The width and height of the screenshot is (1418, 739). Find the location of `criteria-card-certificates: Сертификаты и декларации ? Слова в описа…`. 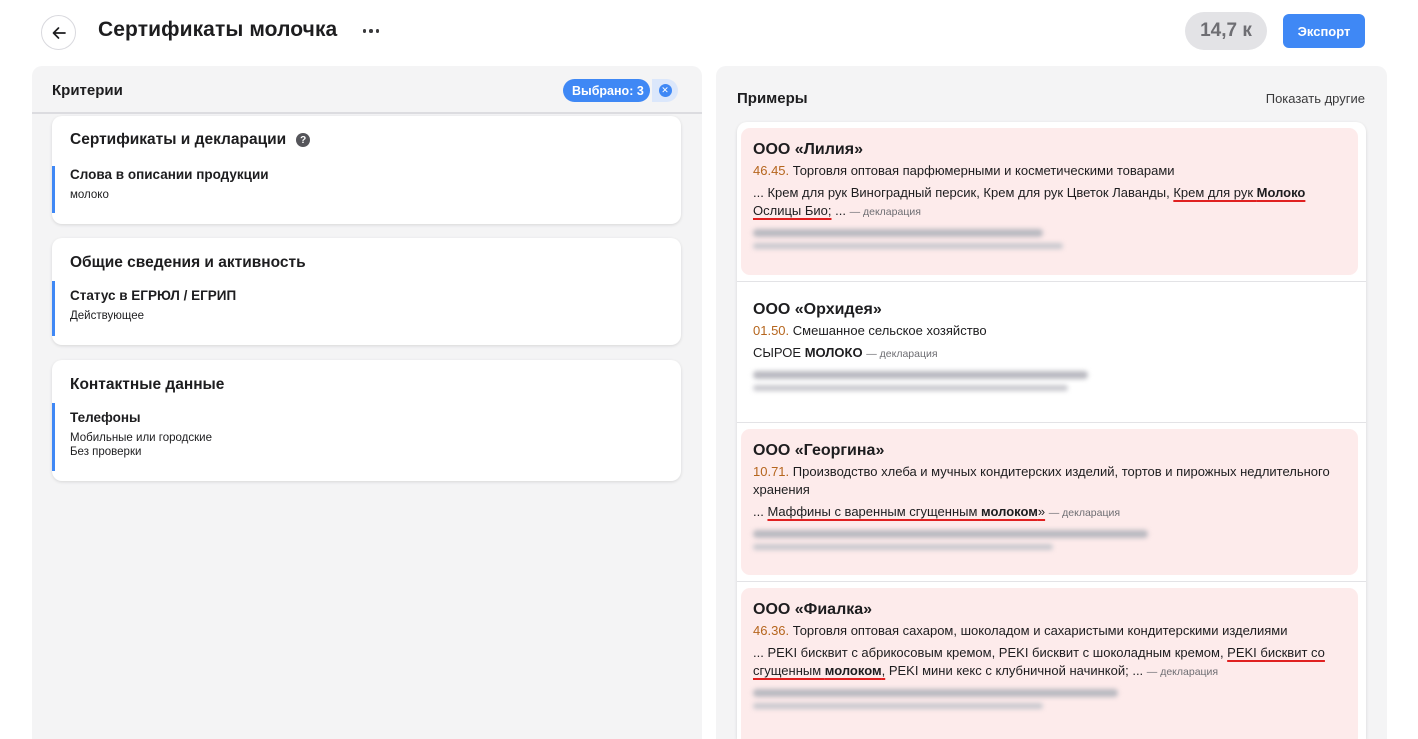

criteria-card-certificates: Сертификаты и декларации ? Слова в описа… is located at coordinates (366, 170).